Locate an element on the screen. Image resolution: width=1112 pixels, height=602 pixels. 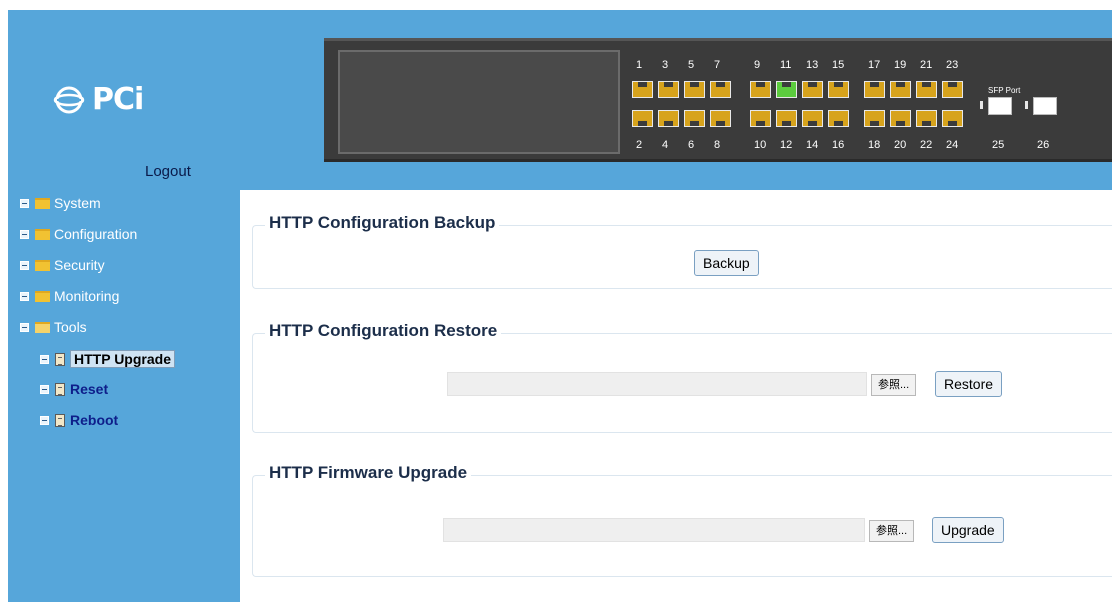
sidebar-item-monitoring: Monitoring is located at coordinates (69, 296).